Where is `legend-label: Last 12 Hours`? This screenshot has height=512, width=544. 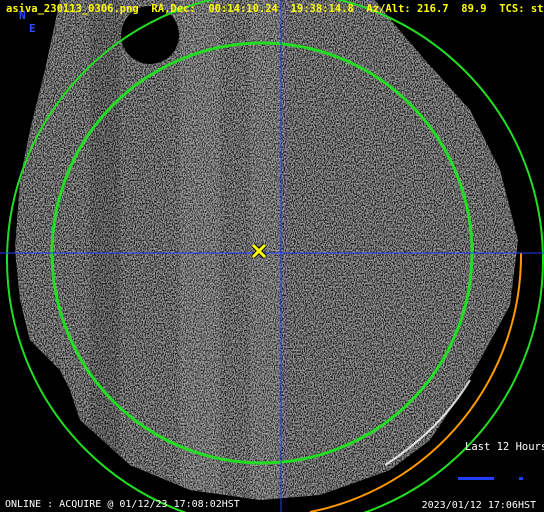 legend-label: Last 12 Hours is located at coordinates (504, 447).